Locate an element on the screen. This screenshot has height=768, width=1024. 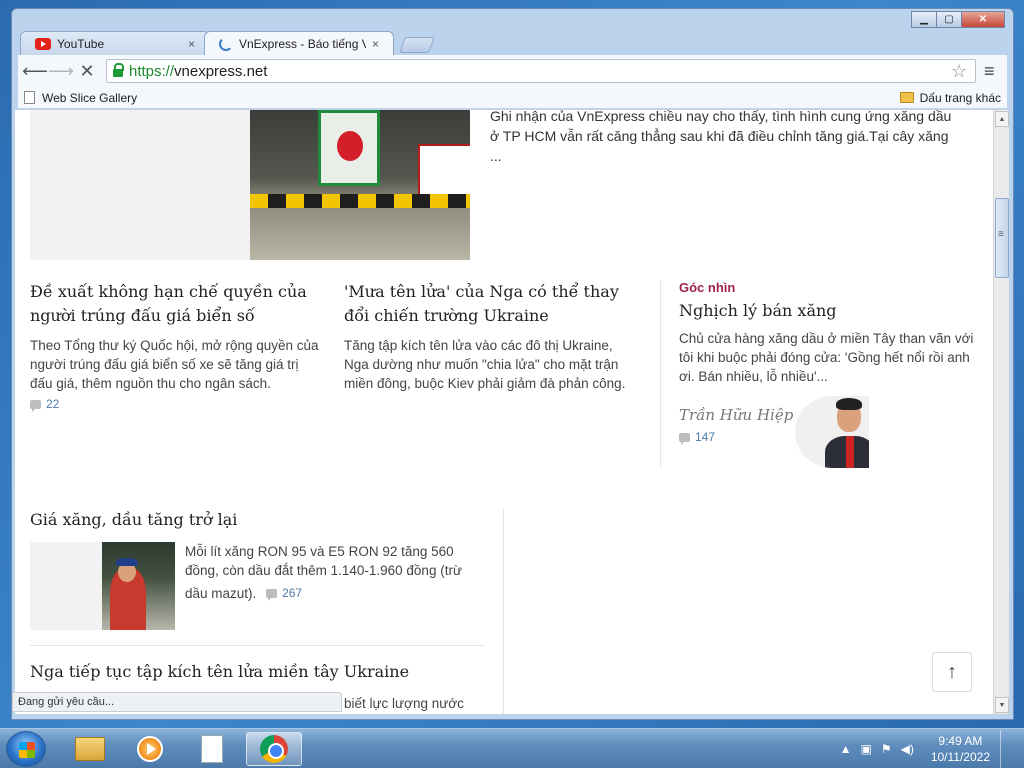
opinion-label: Góc nhìn is located at coordinates (826, 287).